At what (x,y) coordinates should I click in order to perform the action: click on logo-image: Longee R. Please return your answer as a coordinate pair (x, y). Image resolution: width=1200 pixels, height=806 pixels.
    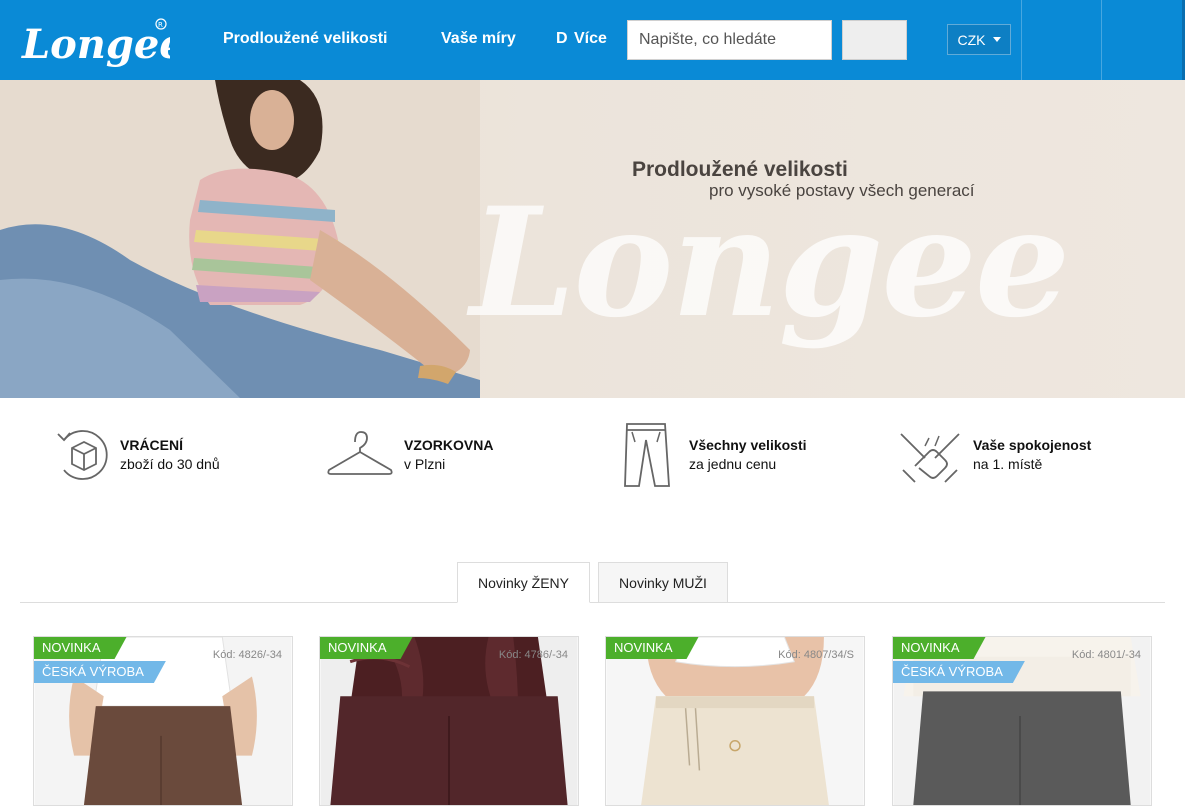
    Looking at the image, I should click on (103, 43).